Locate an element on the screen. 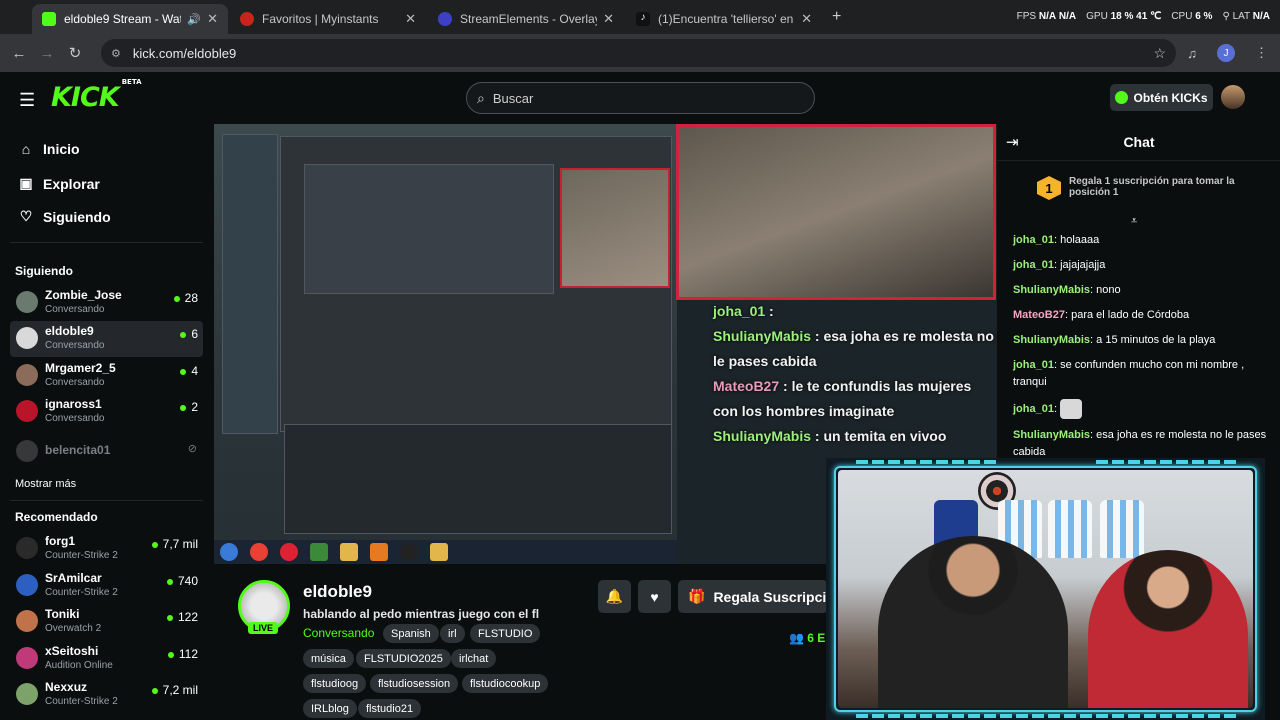 The height and width of the screenshot is (720, 1280). channel-name: ignaross1 is located at coordinates (73, 404).